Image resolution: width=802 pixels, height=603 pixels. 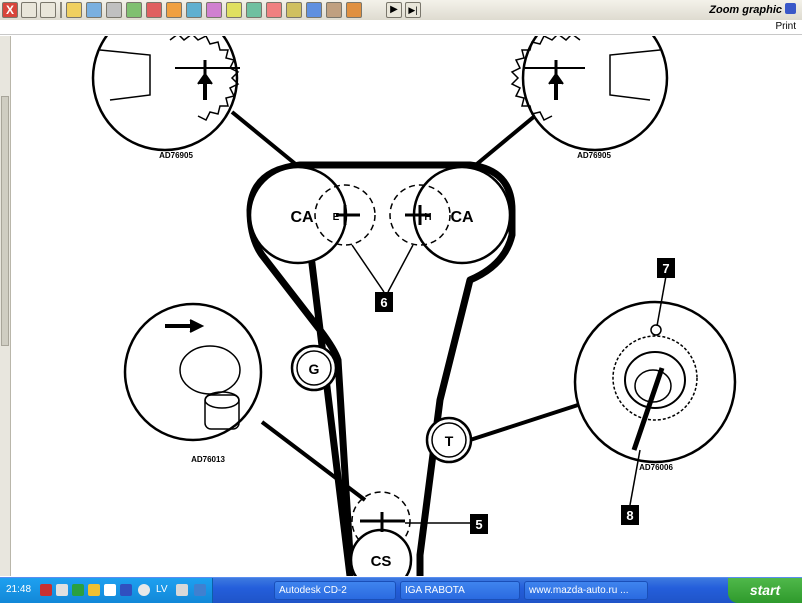 What do you see at coordinates (154, 10) in the screenshot?
I see `tool-5-icon` at bounding box center [154, 10].